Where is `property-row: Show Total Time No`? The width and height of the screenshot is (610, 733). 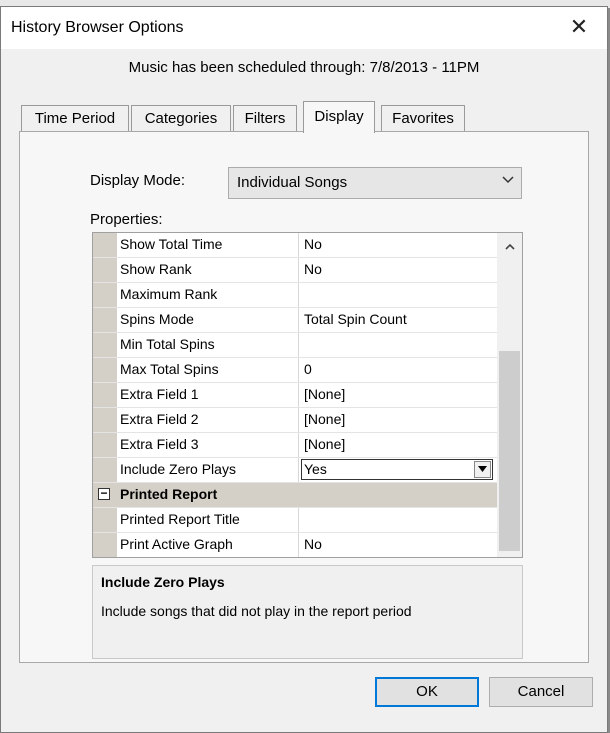
property-row: Show Total Time No is located at coordinates (295, 245).